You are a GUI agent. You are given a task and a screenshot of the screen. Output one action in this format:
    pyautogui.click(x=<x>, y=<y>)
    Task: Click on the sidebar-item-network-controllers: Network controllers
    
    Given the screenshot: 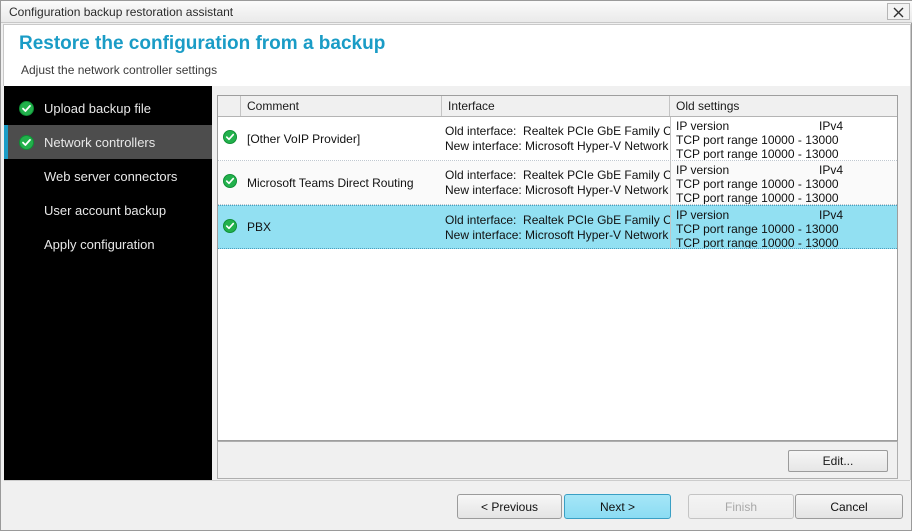 What is the action you would take?
    pyautogui.click(x=108, y=142)
    